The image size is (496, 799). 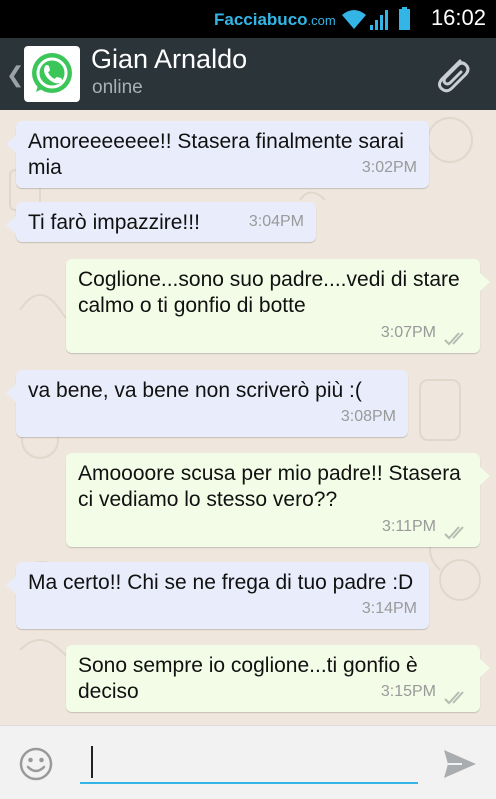 I want to click on message-time: 3:04PM, so click(x=276, y=221).